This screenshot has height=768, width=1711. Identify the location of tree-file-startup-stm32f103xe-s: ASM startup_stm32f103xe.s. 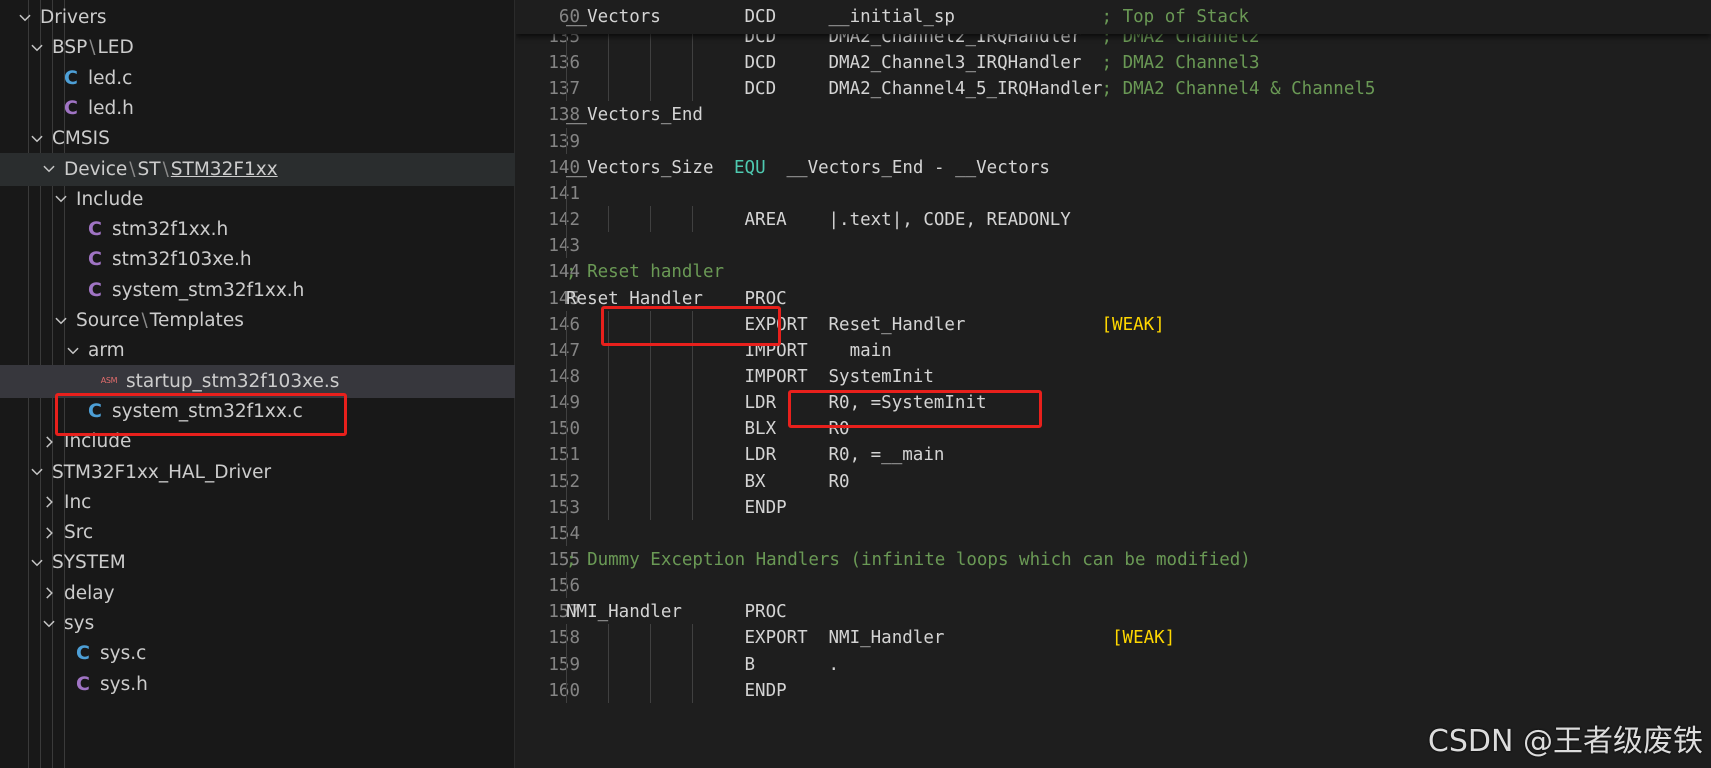
(257, 381).